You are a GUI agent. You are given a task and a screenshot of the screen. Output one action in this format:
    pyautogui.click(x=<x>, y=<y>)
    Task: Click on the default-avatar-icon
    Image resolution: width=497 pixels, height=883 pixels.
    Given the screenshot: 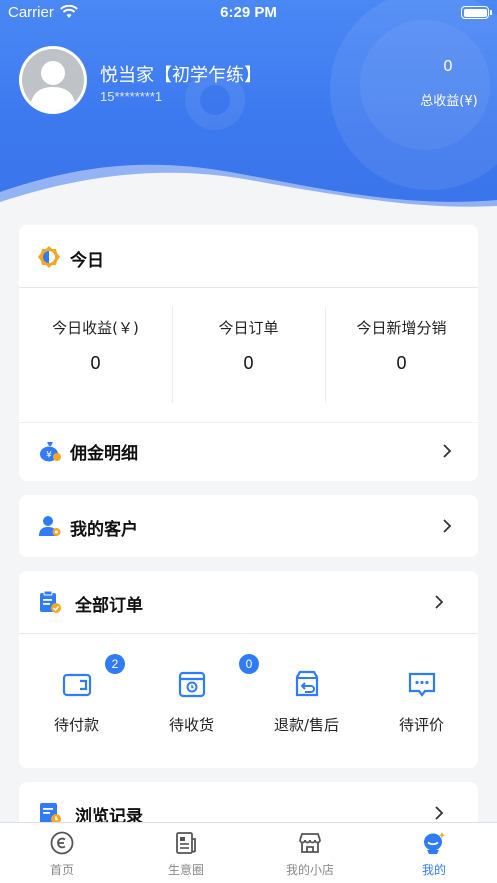 What is the action you would take?
    pyautogui.click(x=53, y=86)
    